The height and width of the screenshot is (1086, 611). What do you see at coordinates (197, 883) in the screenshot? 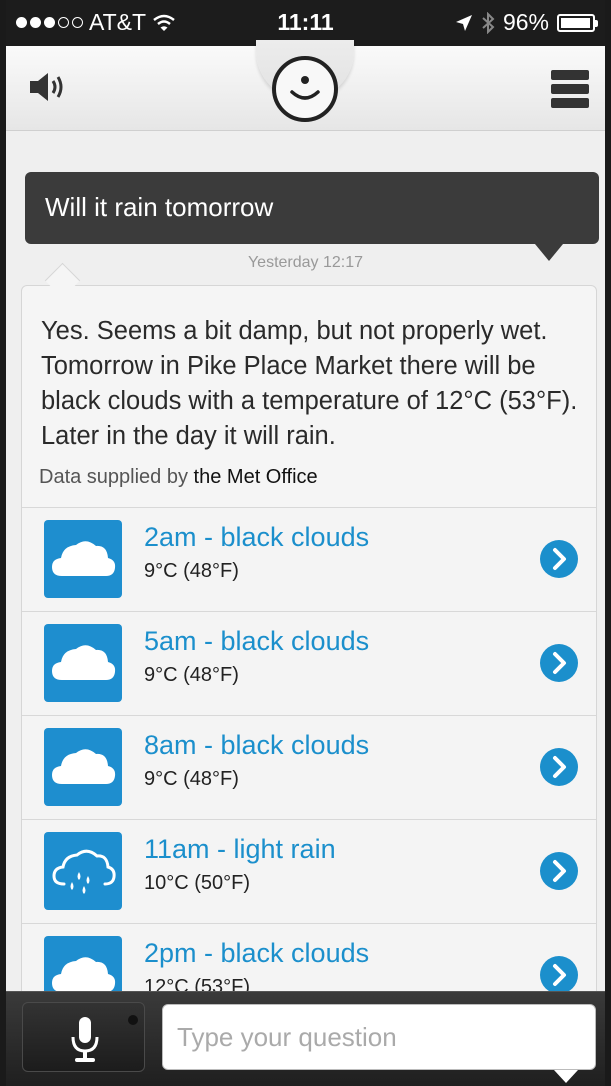
I see `forecast-temp: 10°C (50°F)` at bounding box center [197, 883].